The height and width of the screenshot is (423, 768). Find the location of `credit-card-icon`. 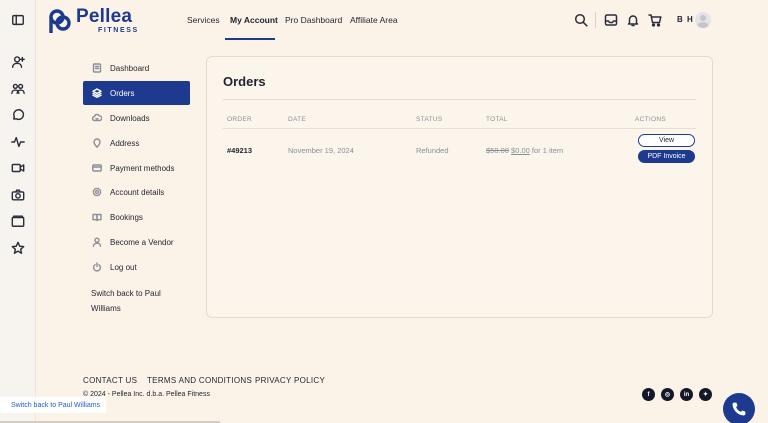

credit-card-icon is located at coordinates (97, 168).